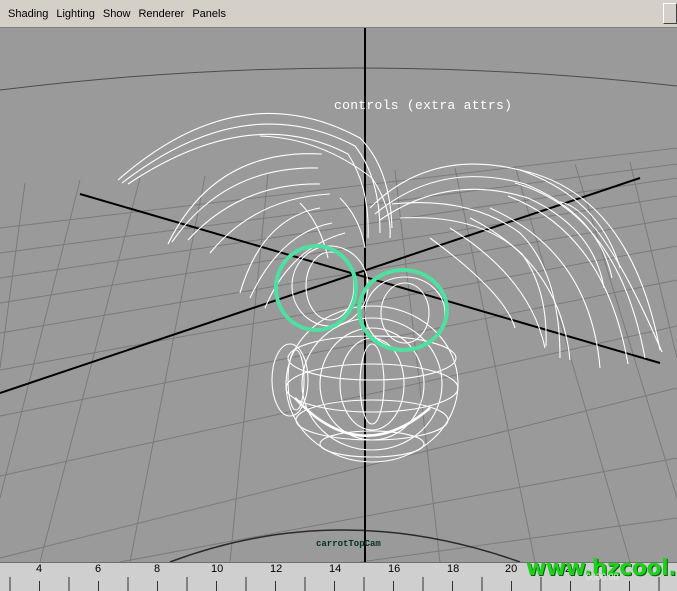 This screenshot has width=677, height=591. Describe the element at coordinates (276, 569) in the screenshot. I see `frame-label: 12` at that location.